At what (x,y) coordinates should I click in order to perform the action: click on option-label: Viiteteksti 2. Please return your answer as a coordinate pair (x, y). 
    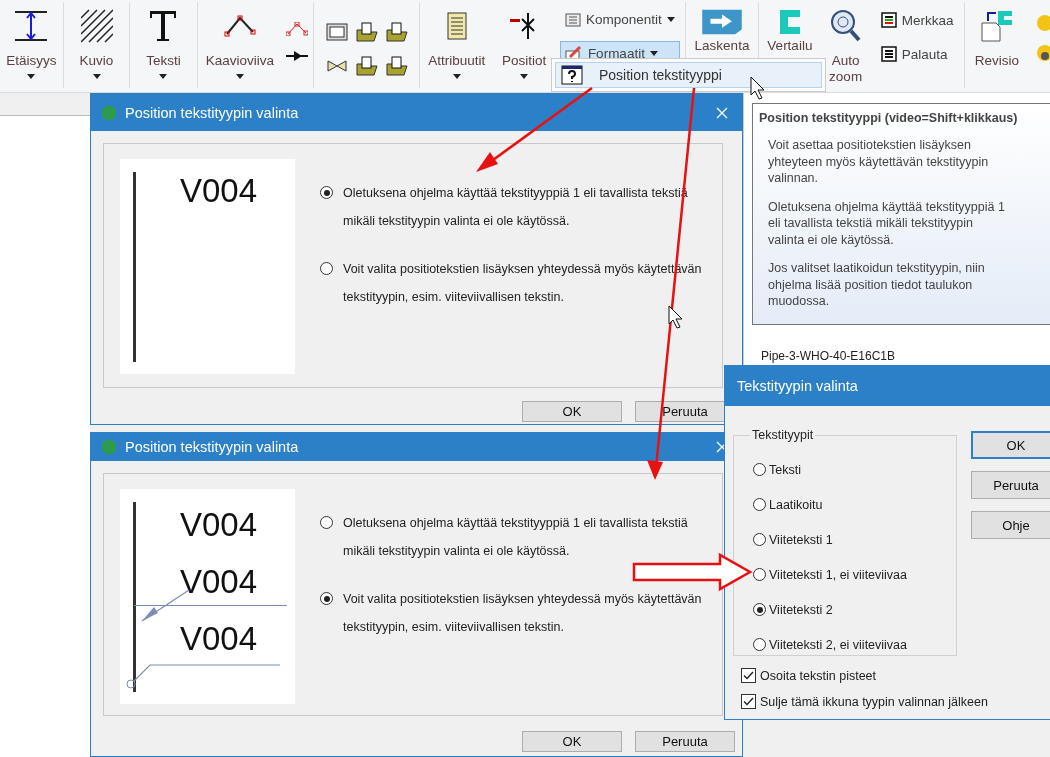
    Looking at the image, I should click on (801, 609).